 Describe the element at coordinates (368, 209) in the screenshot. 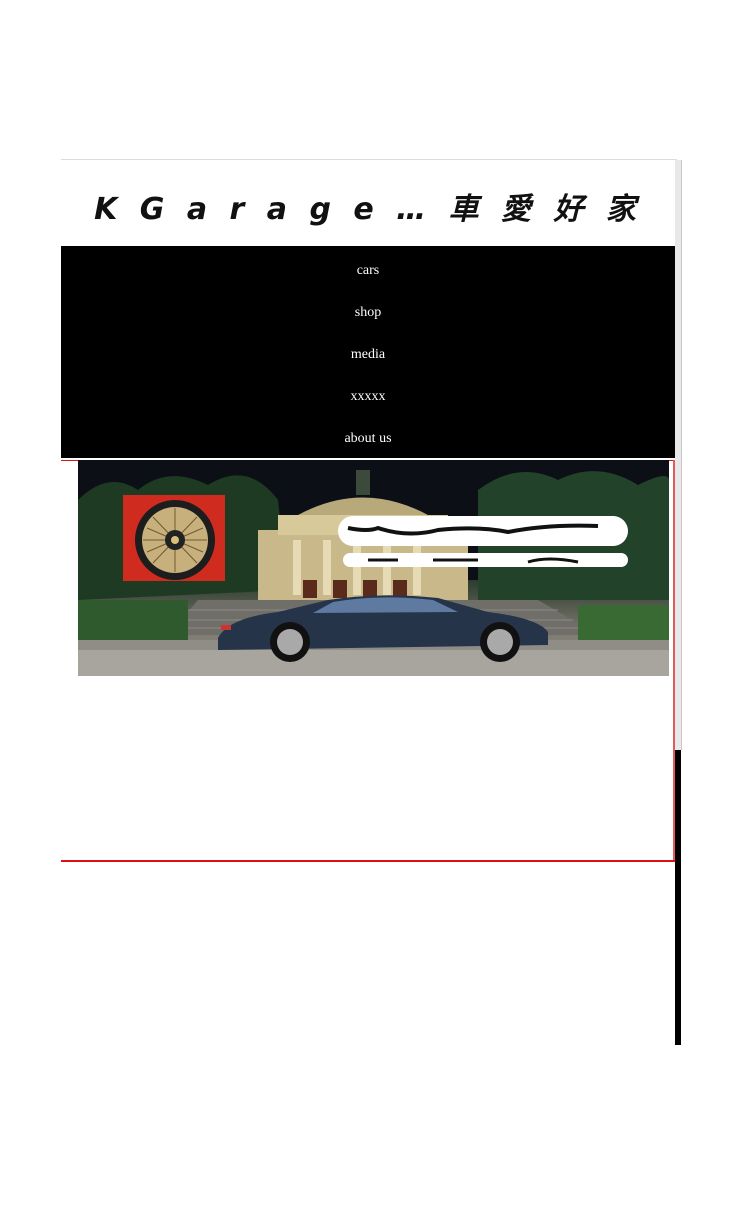

I see `site-title: K G a r a g e … 車 愛 好 家` at that location.